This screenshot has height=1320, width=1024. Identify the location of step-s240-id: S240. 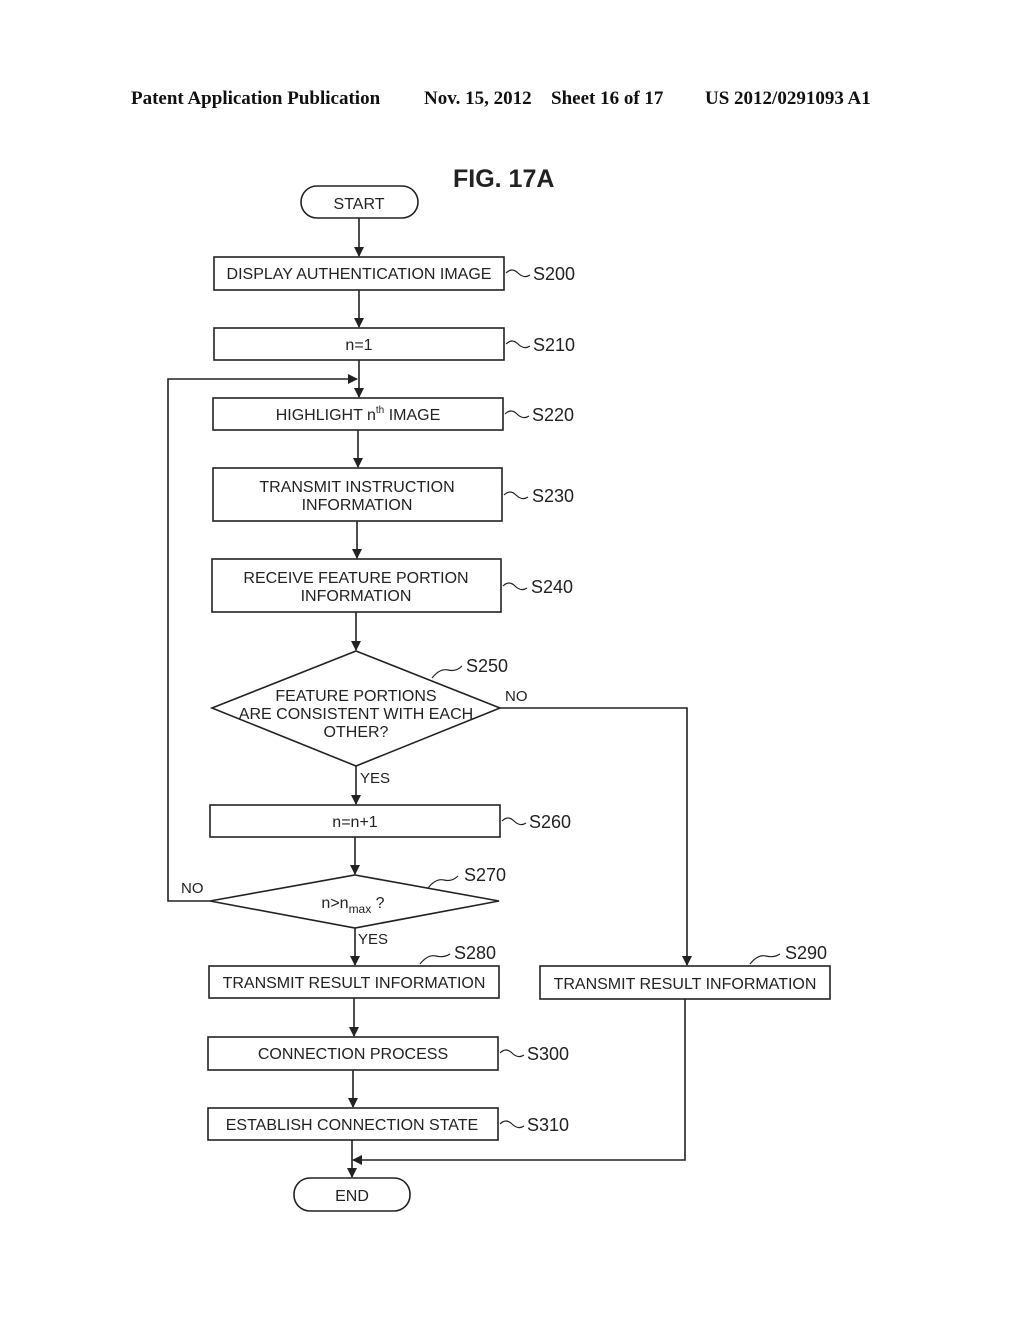
(552, 587).